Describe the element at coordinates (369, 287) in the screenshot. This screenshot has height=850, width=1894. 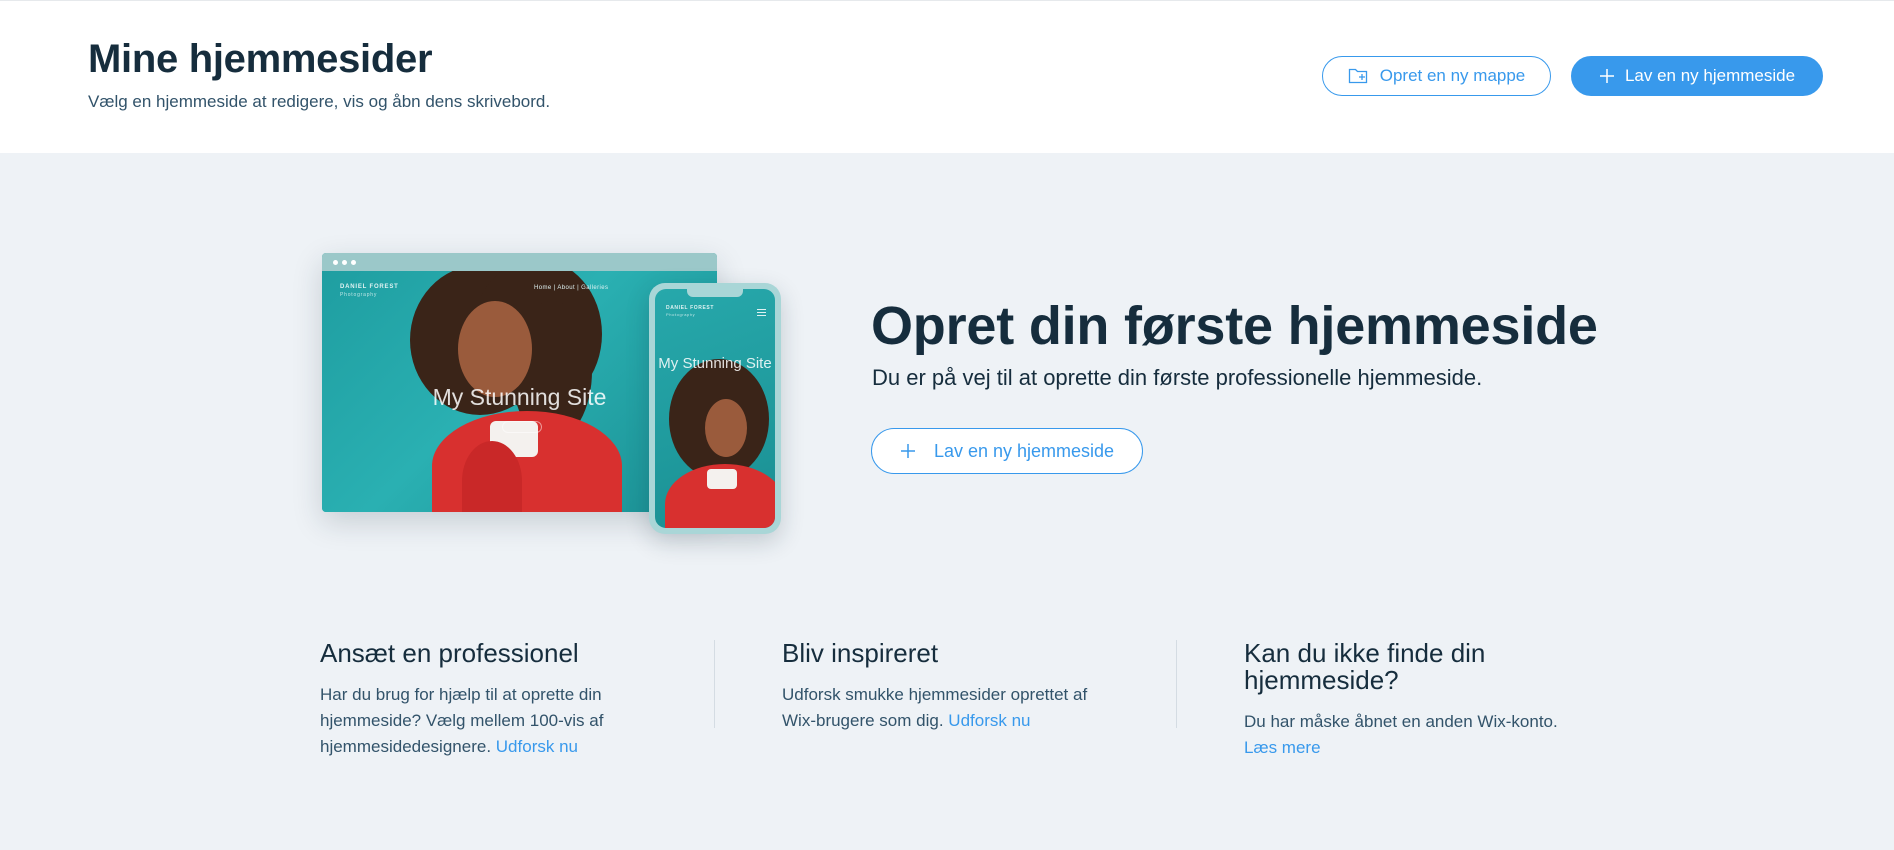
I see `preview-brand: DANIEL FOREST` at that location.